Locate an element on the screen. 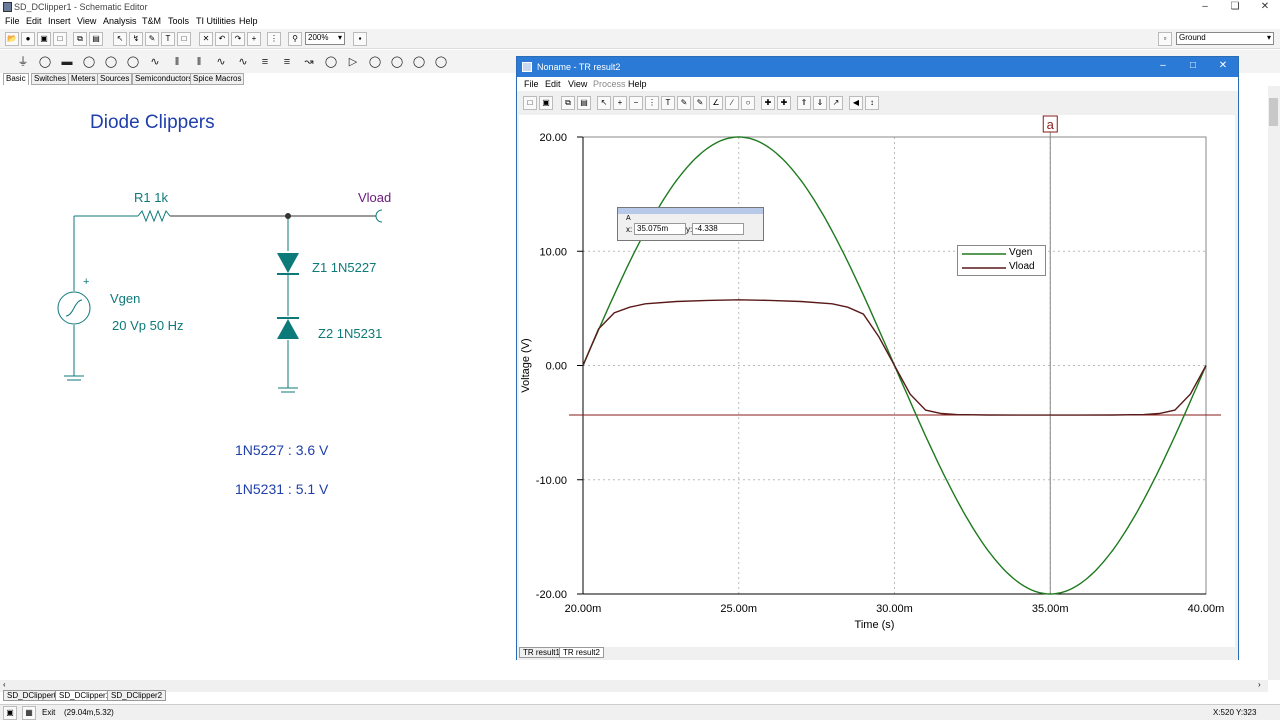 The width and height of the screenshot is (1280, 720). menu-insert: Insert is located at coordinates (59, 21).